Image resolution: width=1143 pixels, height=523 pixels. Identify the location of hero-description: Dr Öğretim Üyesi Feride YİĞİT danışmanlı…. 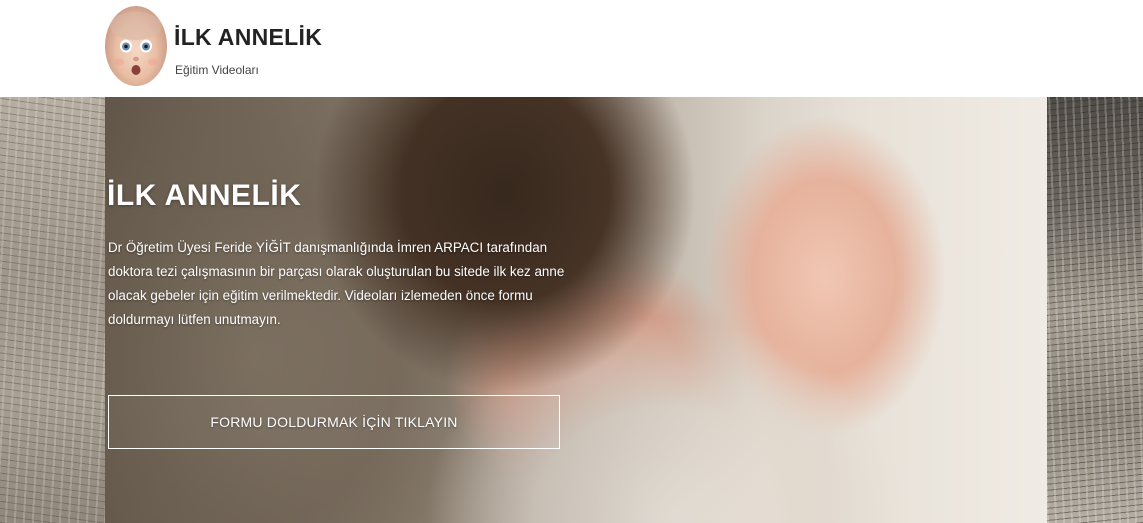
(336, 283).